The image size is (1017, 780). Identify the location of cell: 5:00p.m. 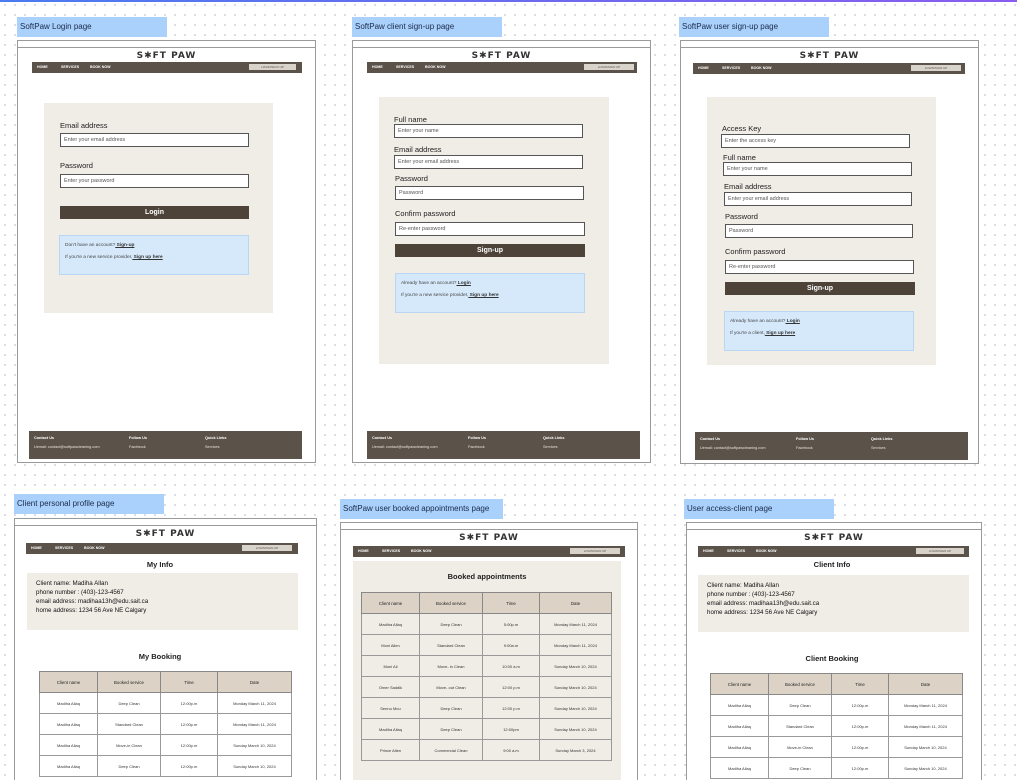
(511, 624).